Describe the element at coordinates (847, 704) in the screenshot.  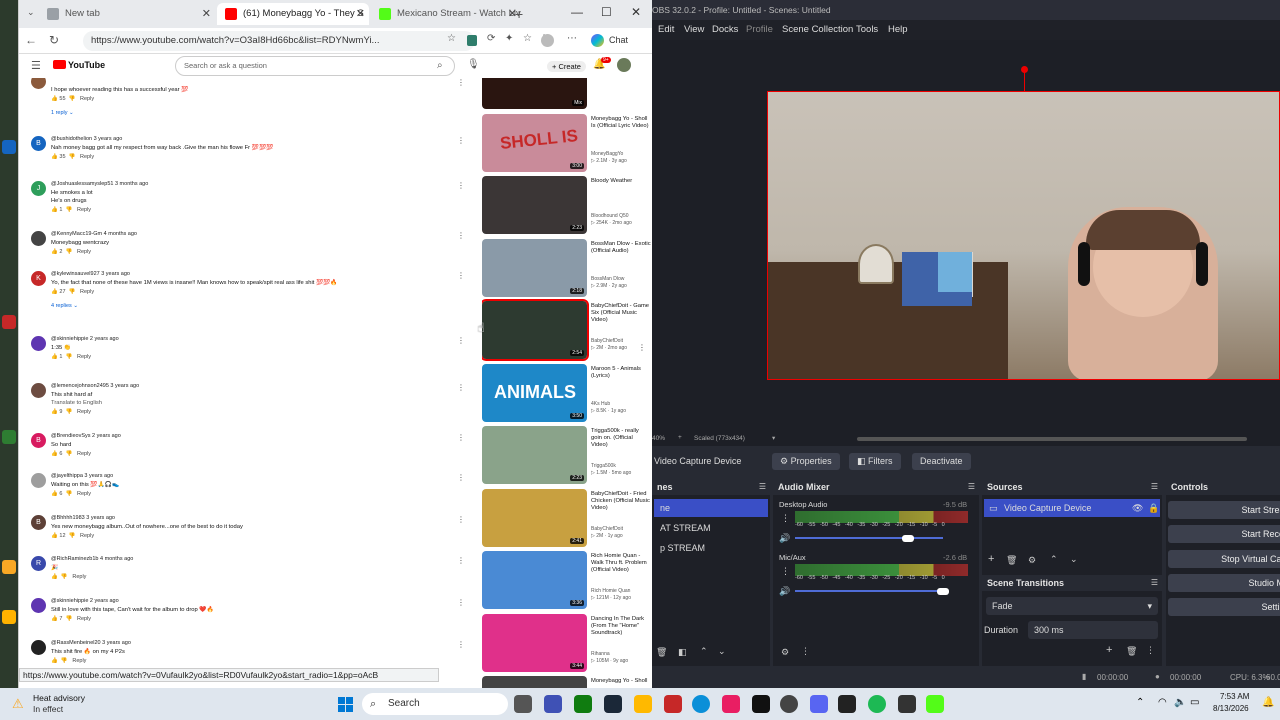
I see `terminal-icon` at that location.